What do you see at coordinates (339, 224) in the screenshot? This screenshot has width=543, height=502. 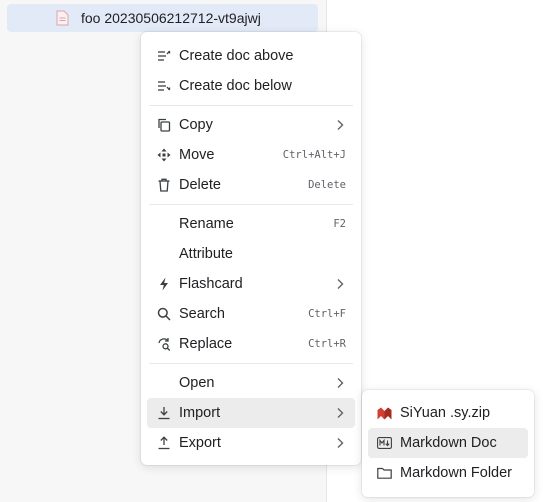 I see `shortcut-hint: F2` at bounding box center [339, 224].